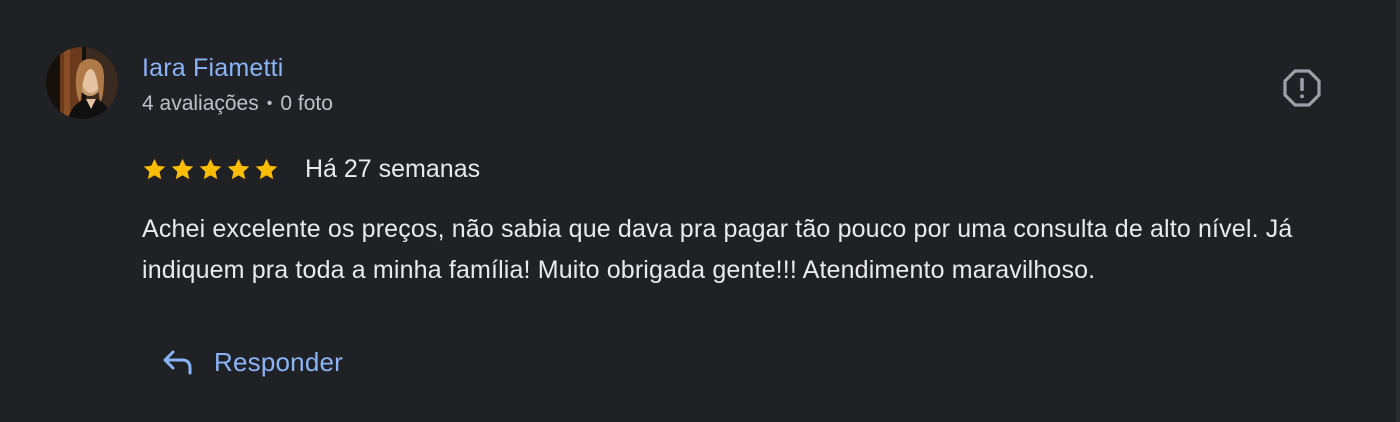 The height and width of the screenshot is (422, 1400). Describe the element at coordinates (306, 103) in the screenshot. I see `photos-count: 0 foto` at that location.